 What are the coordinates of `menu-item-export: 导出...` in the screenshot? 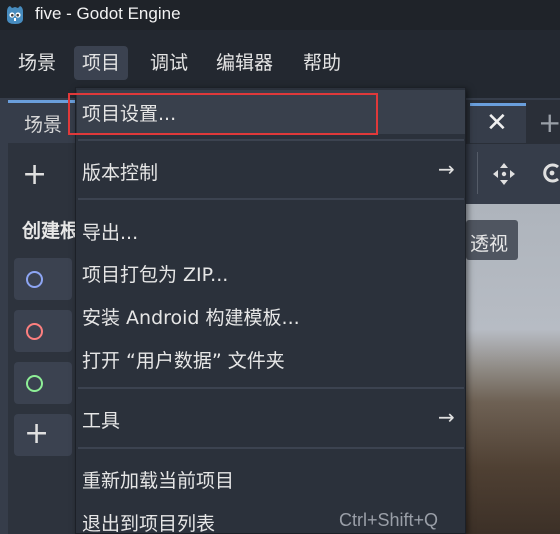 It's located at (110, 231).